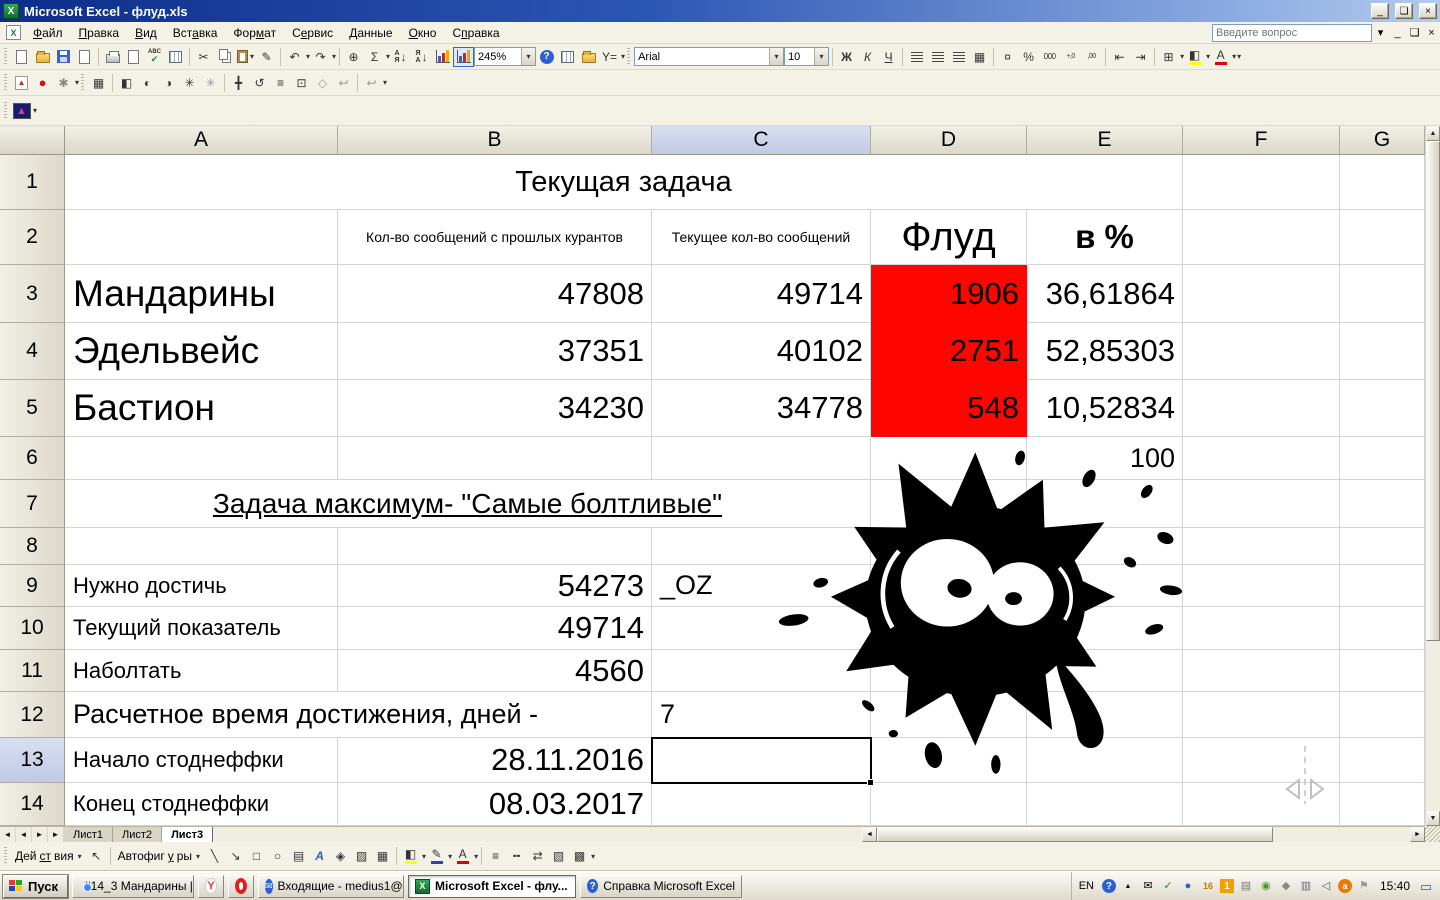 Image resolution: width=1440 pixels, height=900 pixels. I want to click on cell-B11: 4560, so click(495, 671).